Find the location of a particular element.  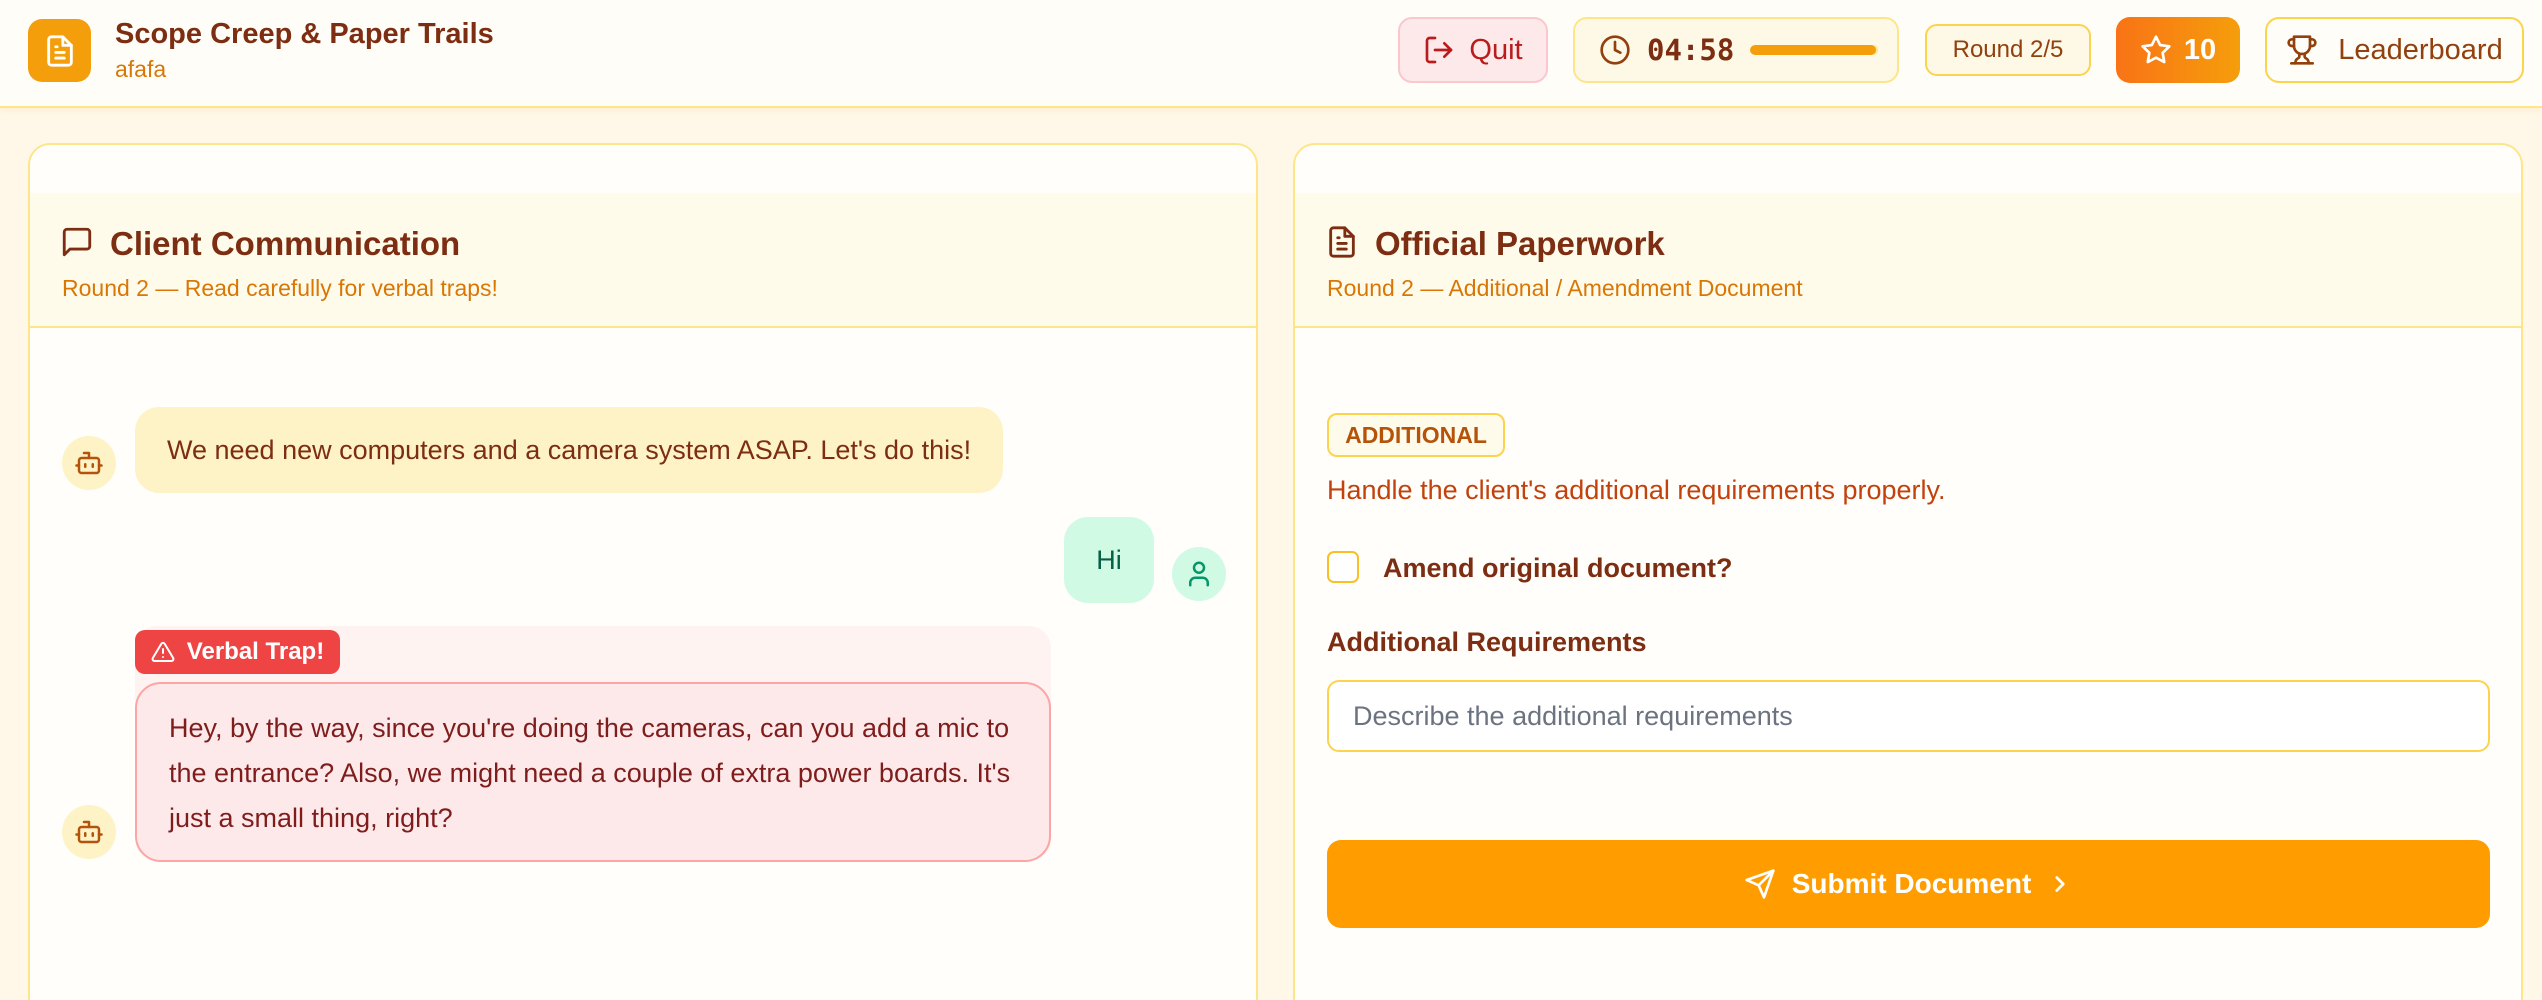

submit-document-button: Submit Document is located at coordinates (1908, 884).